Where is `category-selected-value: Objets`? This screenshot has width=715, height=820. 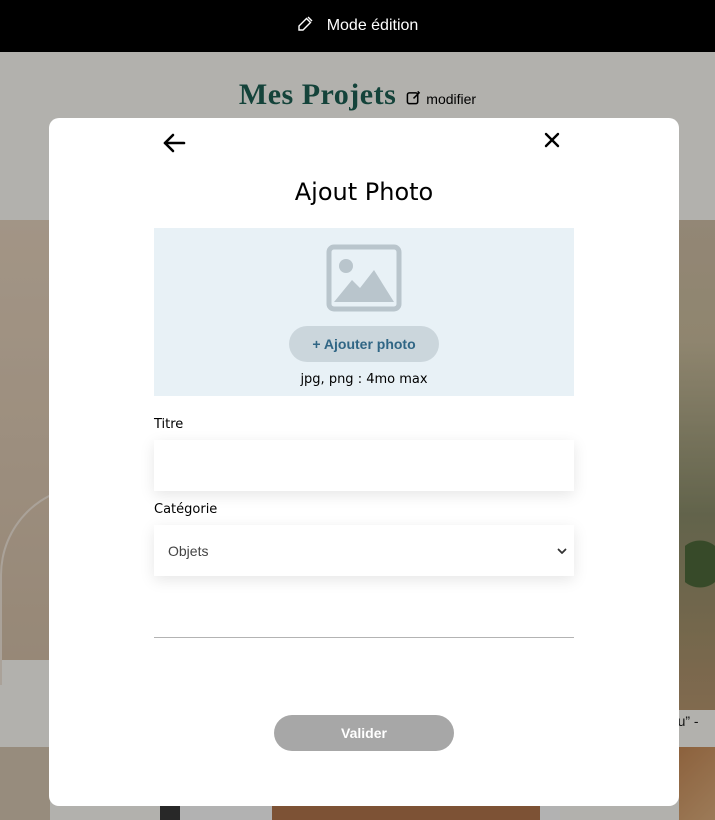
category-selected-value: Objets is located at coordinates (188, 550).